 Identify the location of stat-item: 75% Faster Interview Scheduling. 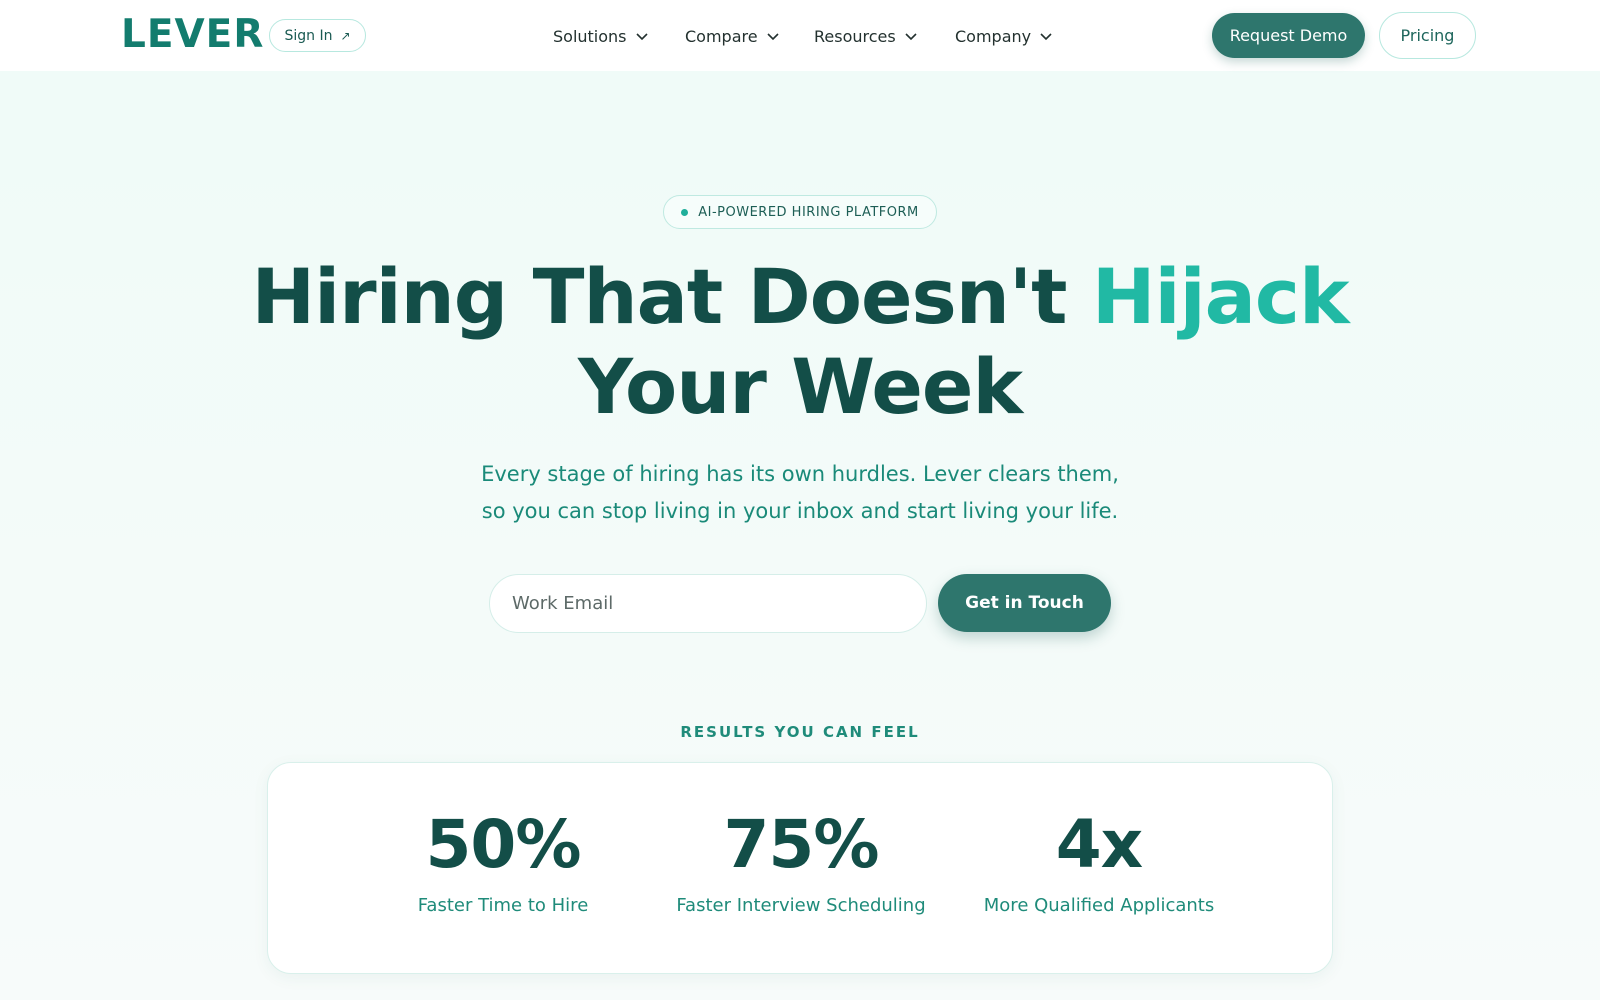
(801, 839).